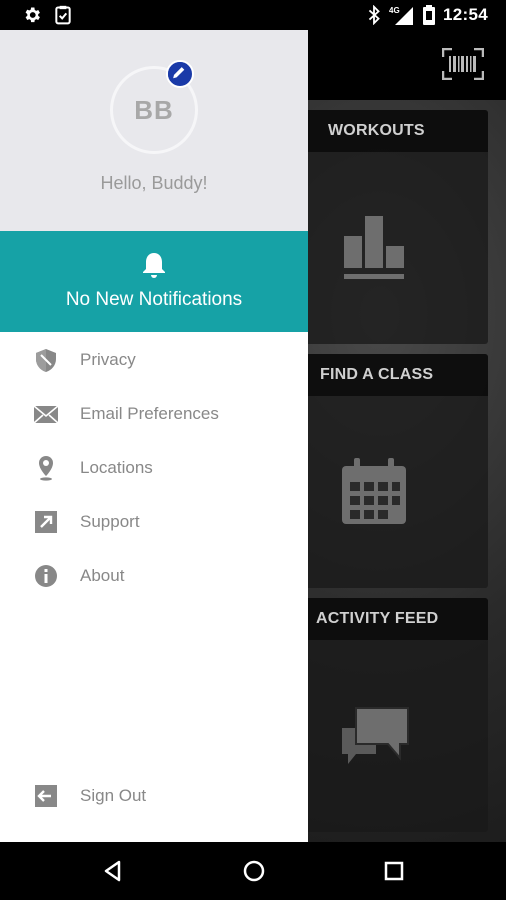 This screenshot has width=506, height=900. I want to click on menu-item-email-preferences: Email Preferences, so click(154, 414).